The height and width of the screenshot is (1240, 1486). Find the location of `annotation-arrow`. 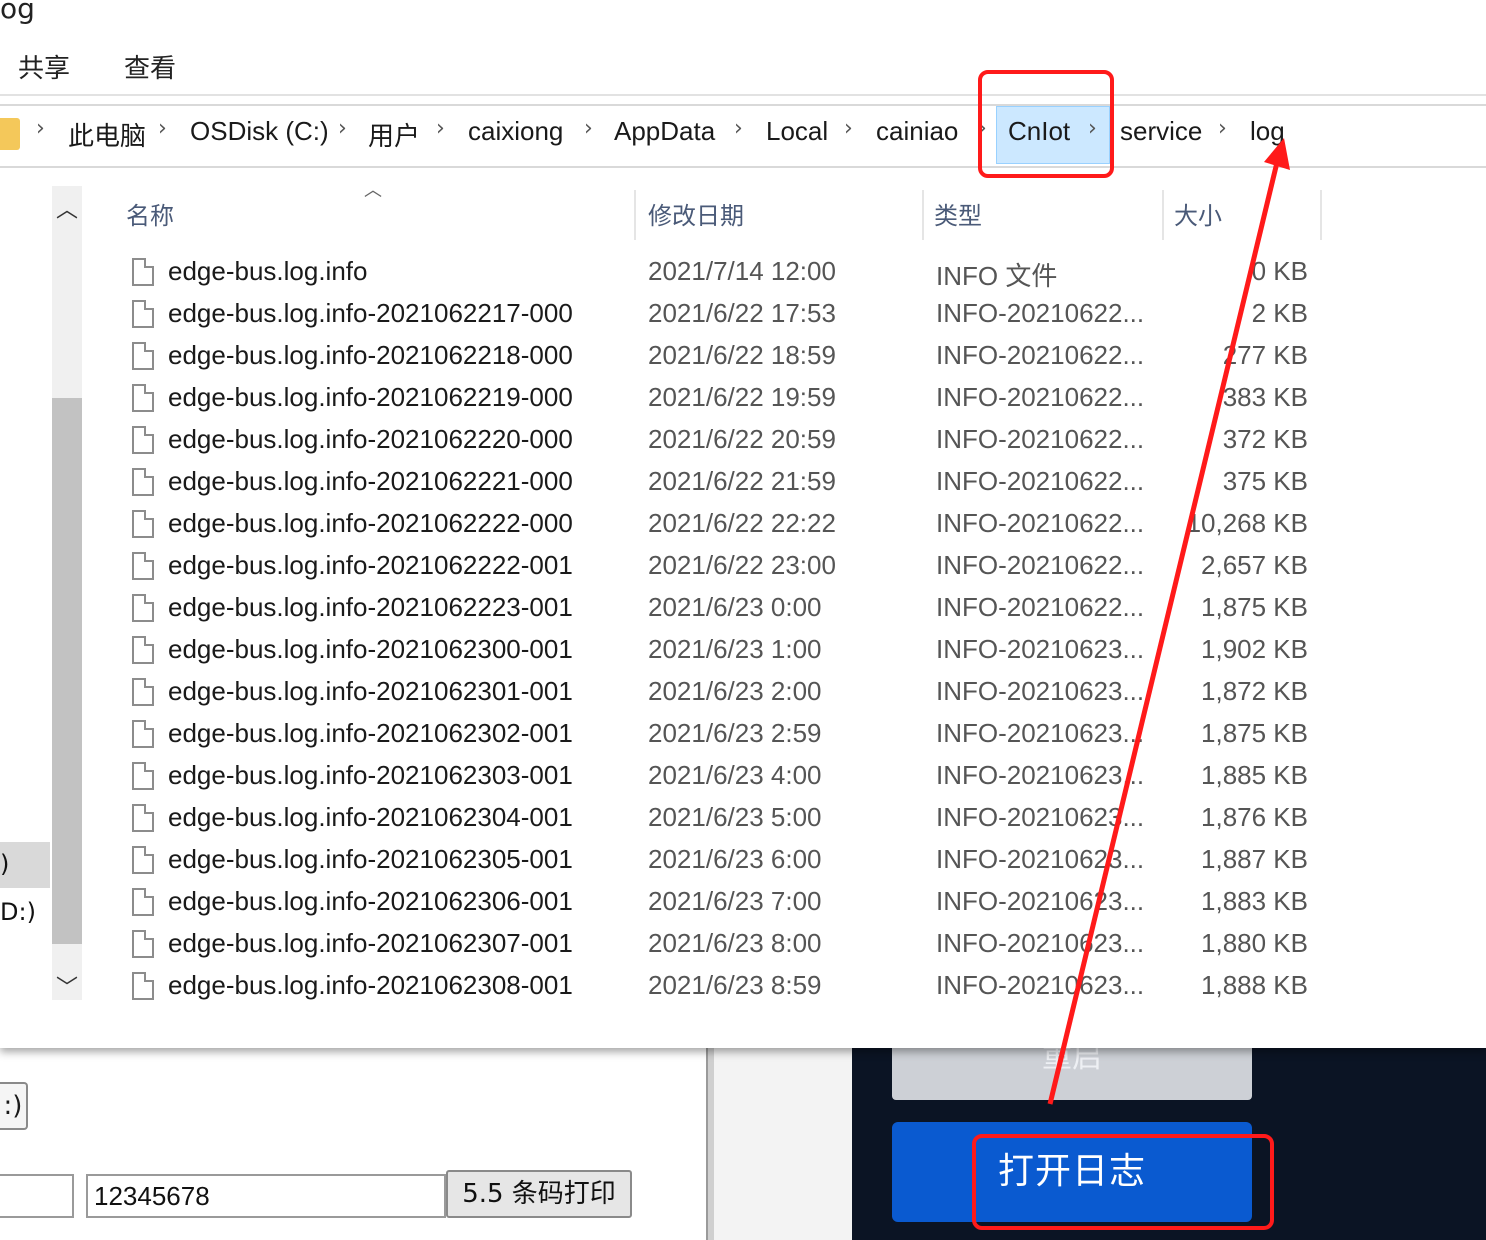

annotation-arrow is located at coordinates (1168, 621).